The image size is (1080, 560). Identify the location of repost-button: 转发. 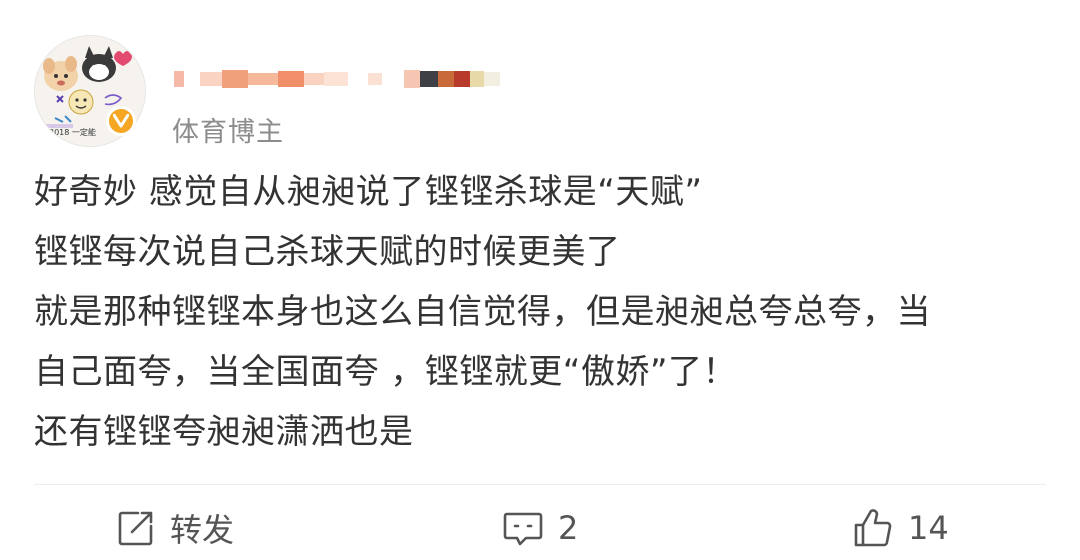
(175, 528).